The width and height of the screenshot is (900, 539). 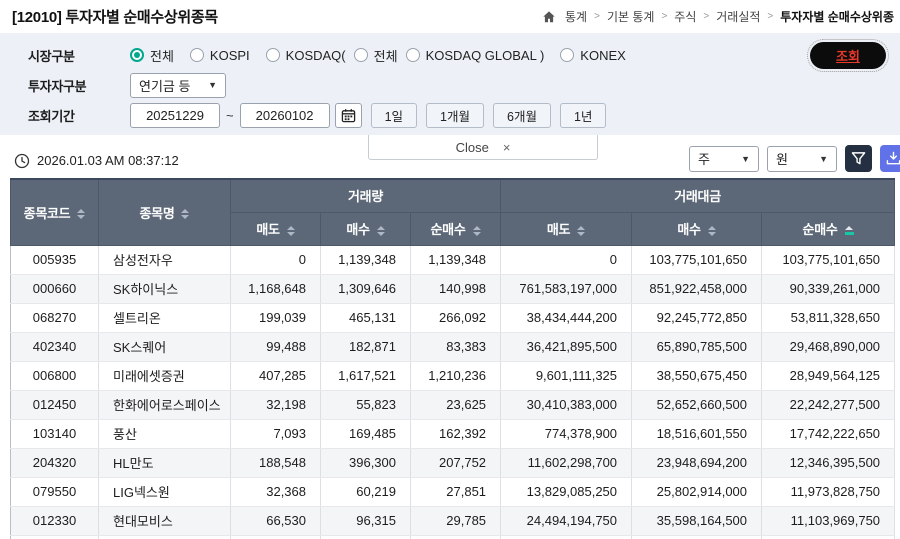 What do you see at coordinates (828, 347) in the screenshot?
I see `cell-value: 29,468,890,000` at bounding box center [828, 347].